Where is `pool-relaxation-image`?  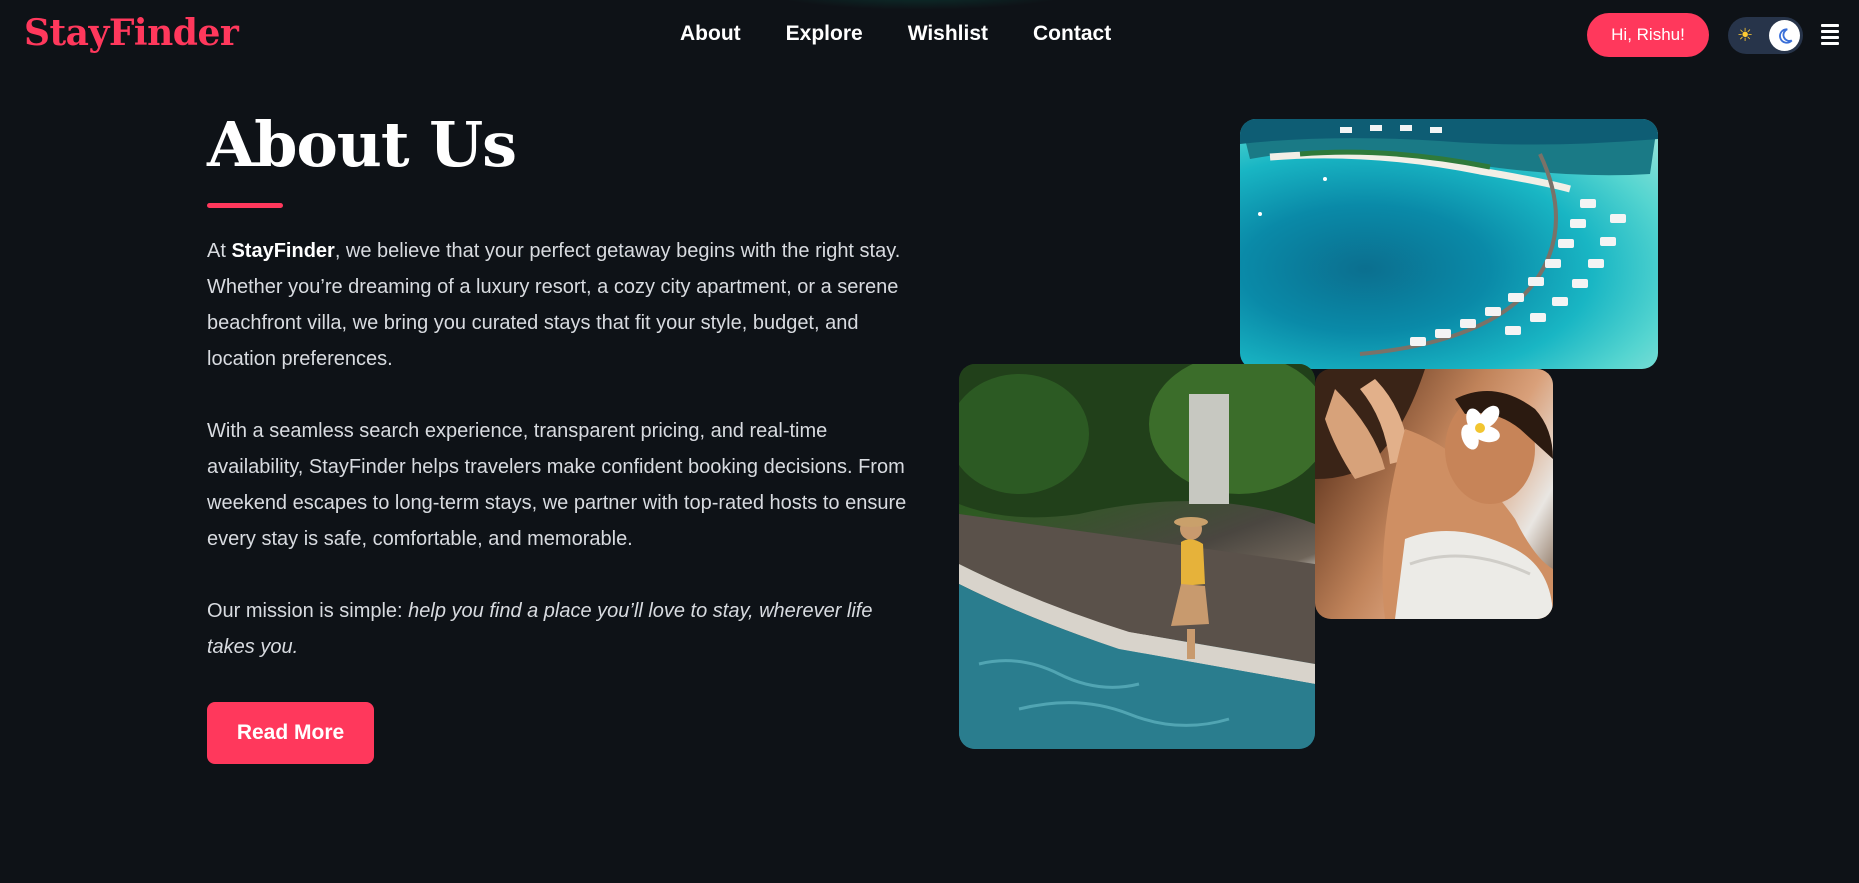
pool-relaxation-image is located at coordinates (1137, 556).